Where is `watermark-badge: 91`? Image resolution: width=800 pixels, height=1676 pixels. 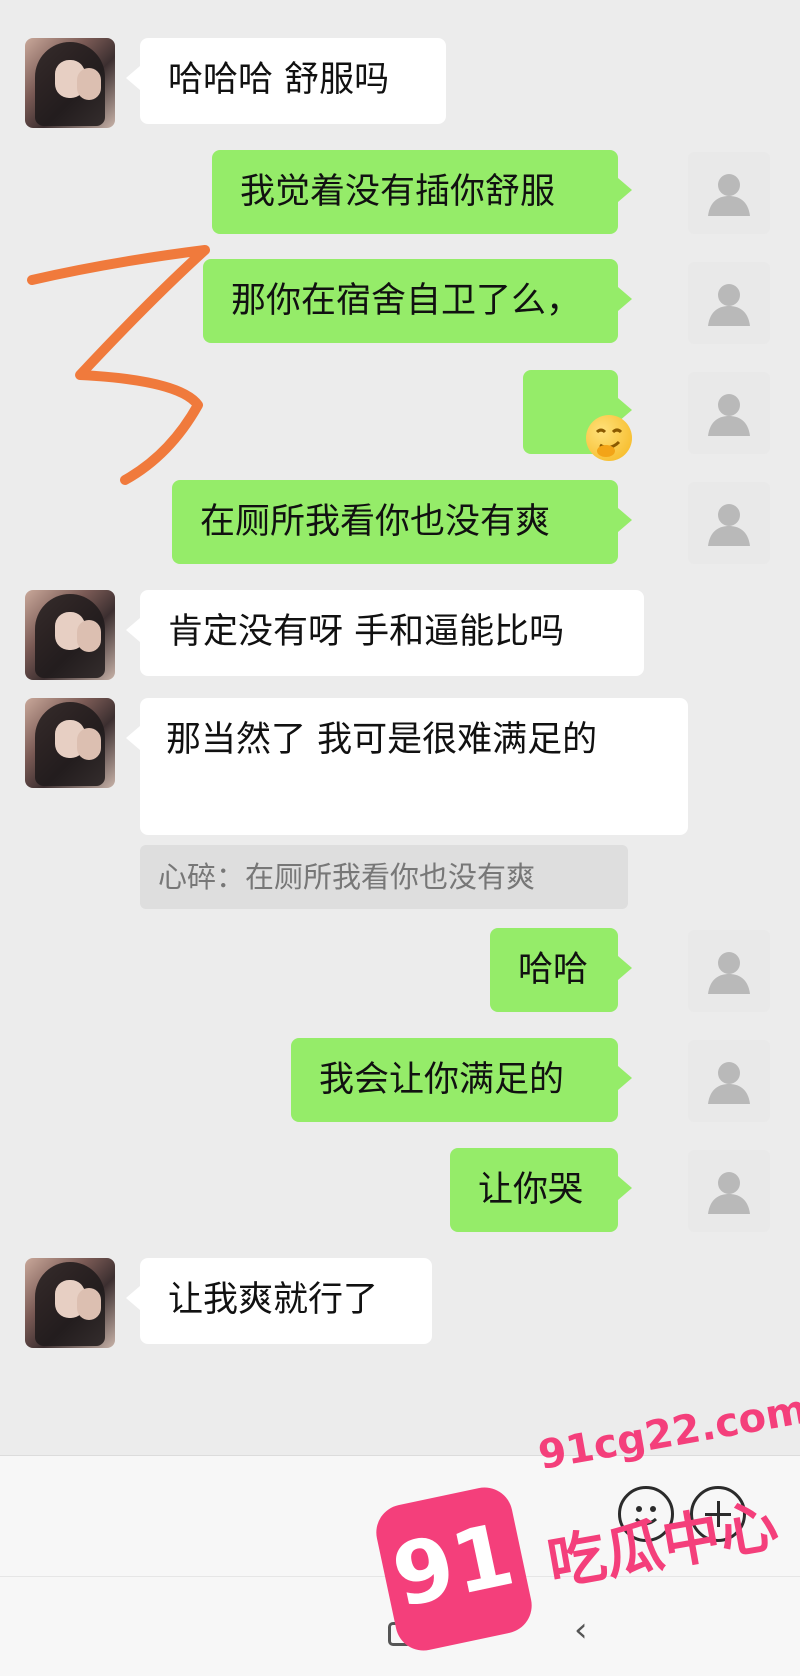
watermark-badge: 91 is located at coordinates (454, 1569).